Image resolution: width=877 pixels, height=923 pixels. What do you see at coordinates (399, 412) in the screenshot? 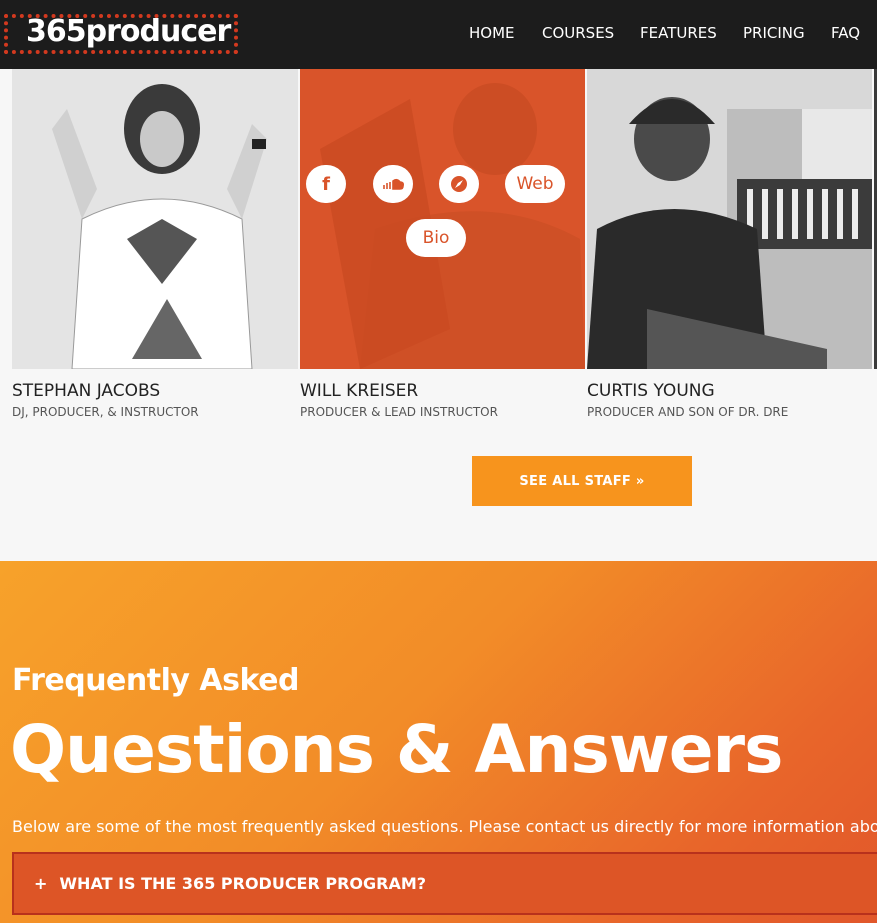
I see `staff-role: PRODUCER & LEAD INSTRUCTOR` at bounding box center [399, 412].